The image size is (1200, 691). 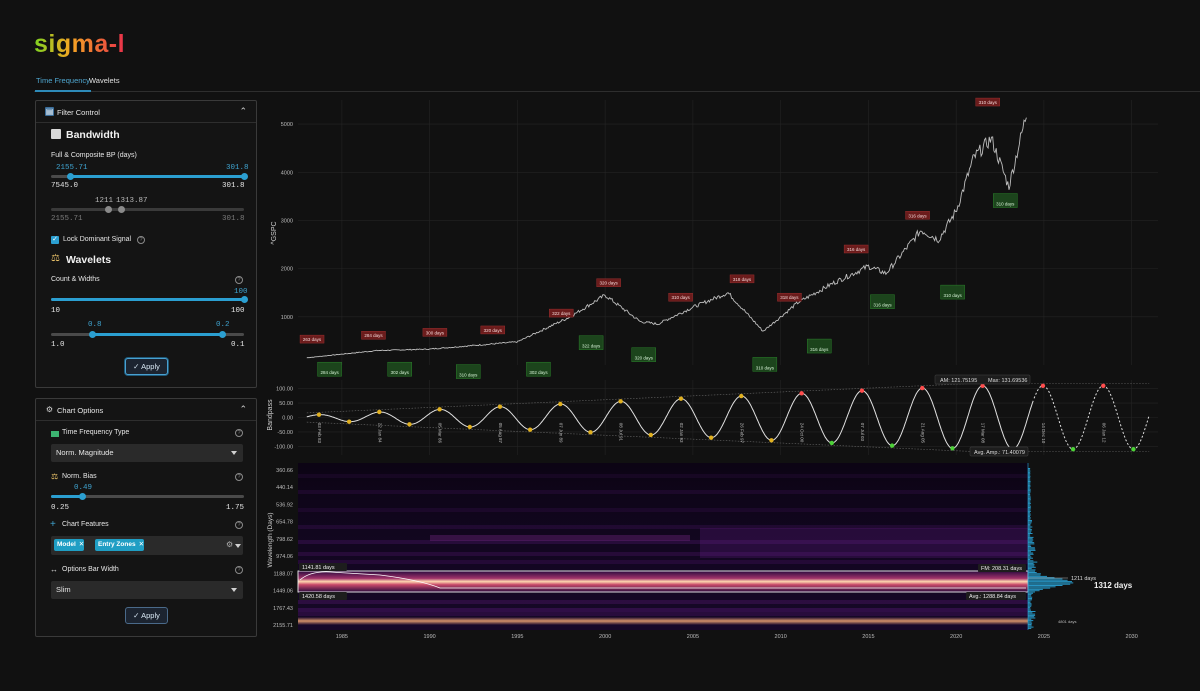 What do you see at coordinates (781, 637) in the screenshot?
I see `x-tick-label: 2010` at bounding box center [781, 637].